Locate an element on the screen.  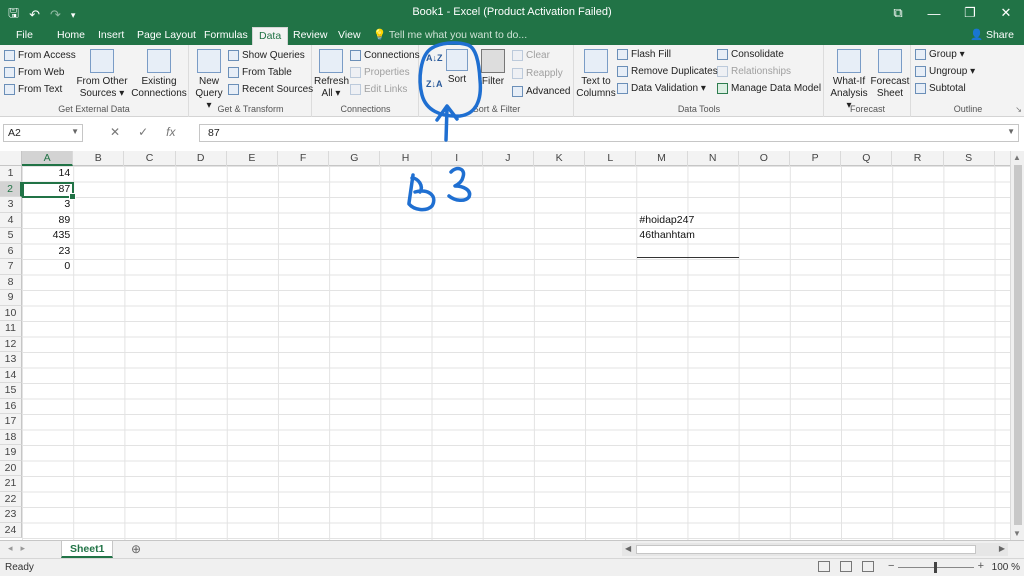
row-header-3: 3 is located at coordinates (11, 205).